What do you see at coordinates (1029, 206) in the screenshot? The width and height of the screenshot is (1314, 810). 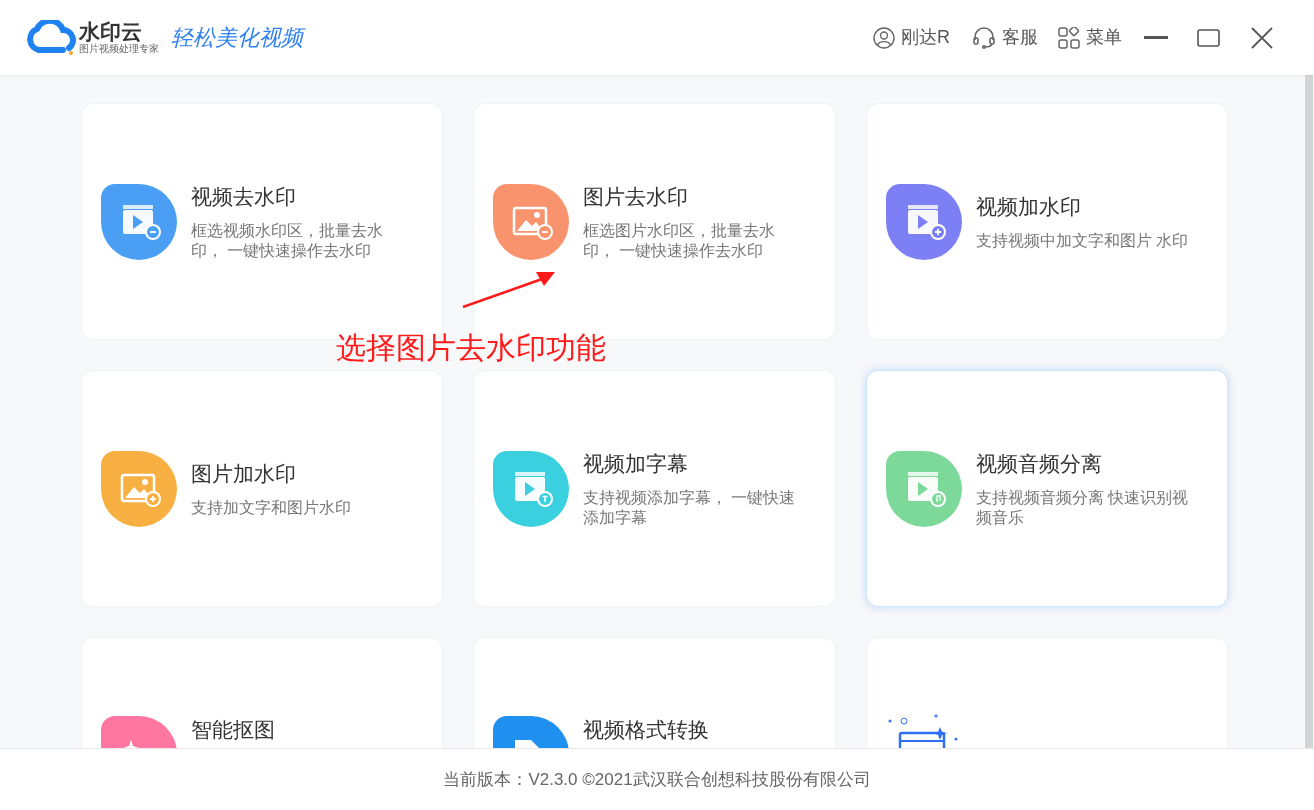 I see `card-title: 视频加水印` at bounding box center [1029, 206].